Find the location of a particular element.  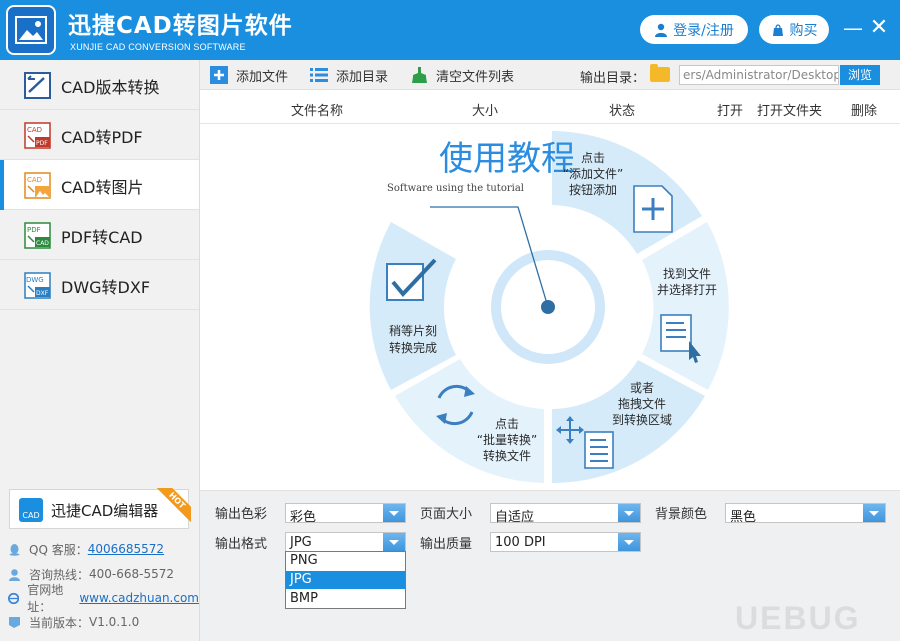

clear-list-label: 清空文件列表 is located at coordinates (475, 77).